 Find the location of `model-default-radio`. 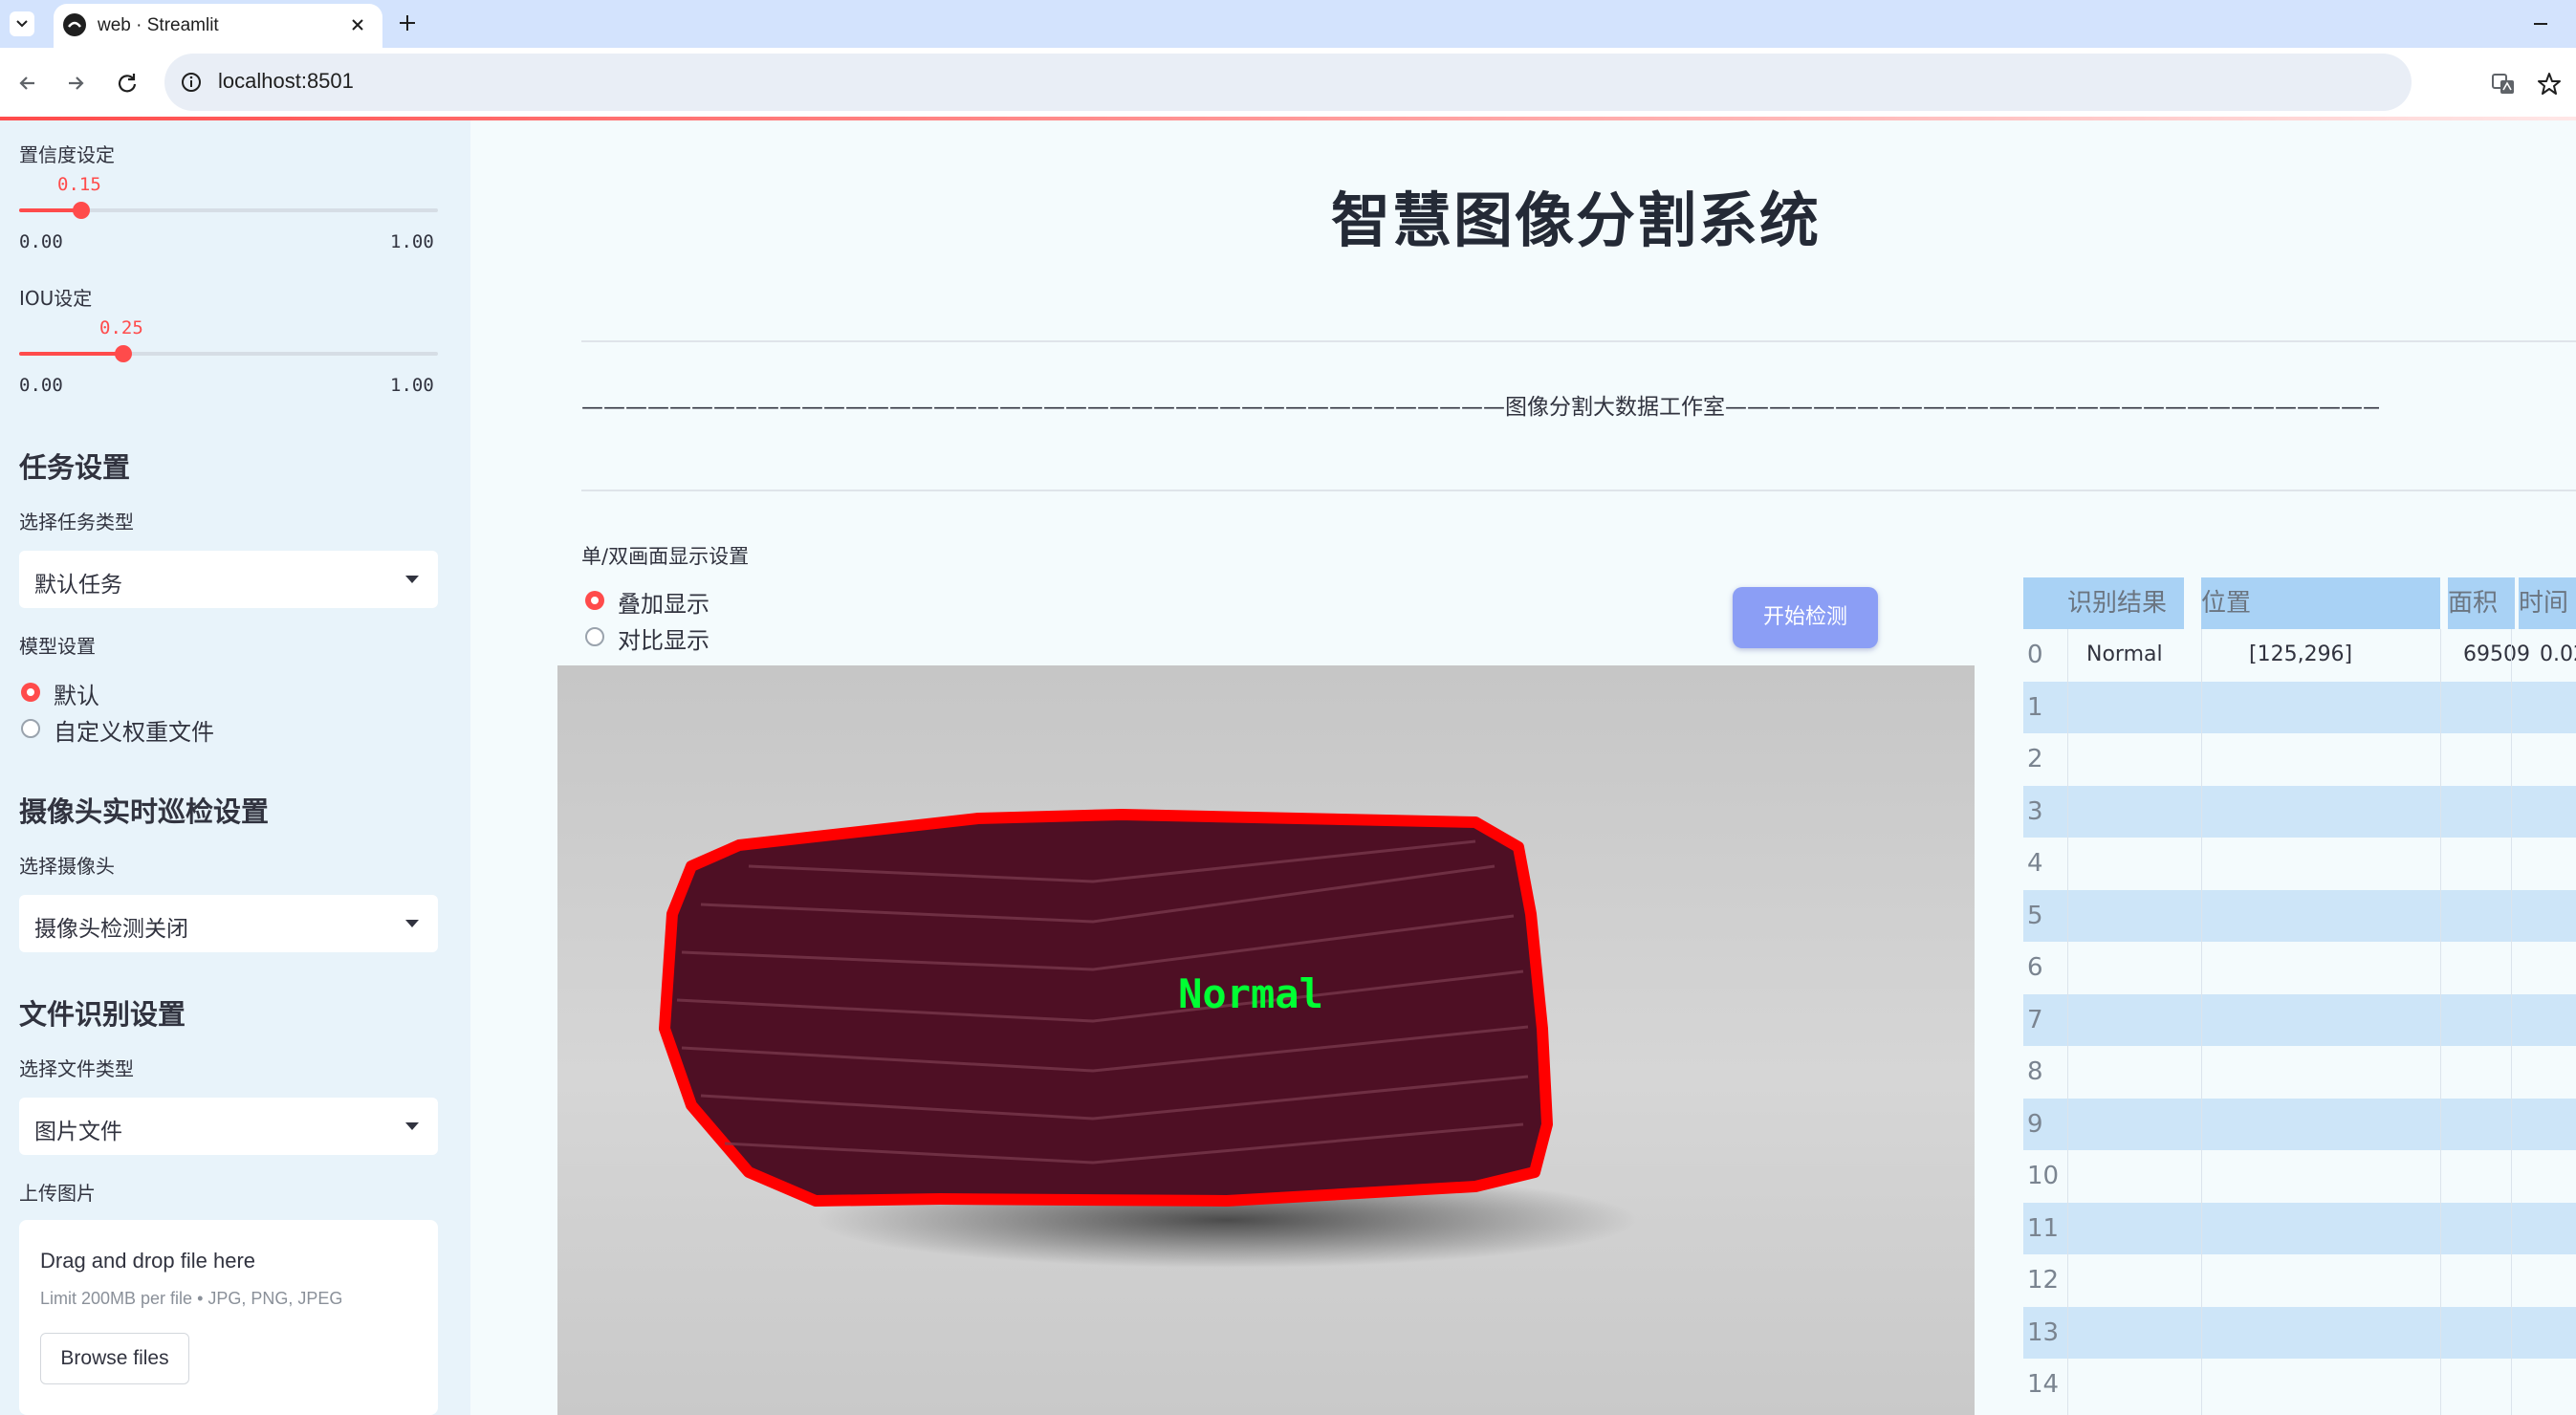

model-default-radio is located at coordinates (30, 692).